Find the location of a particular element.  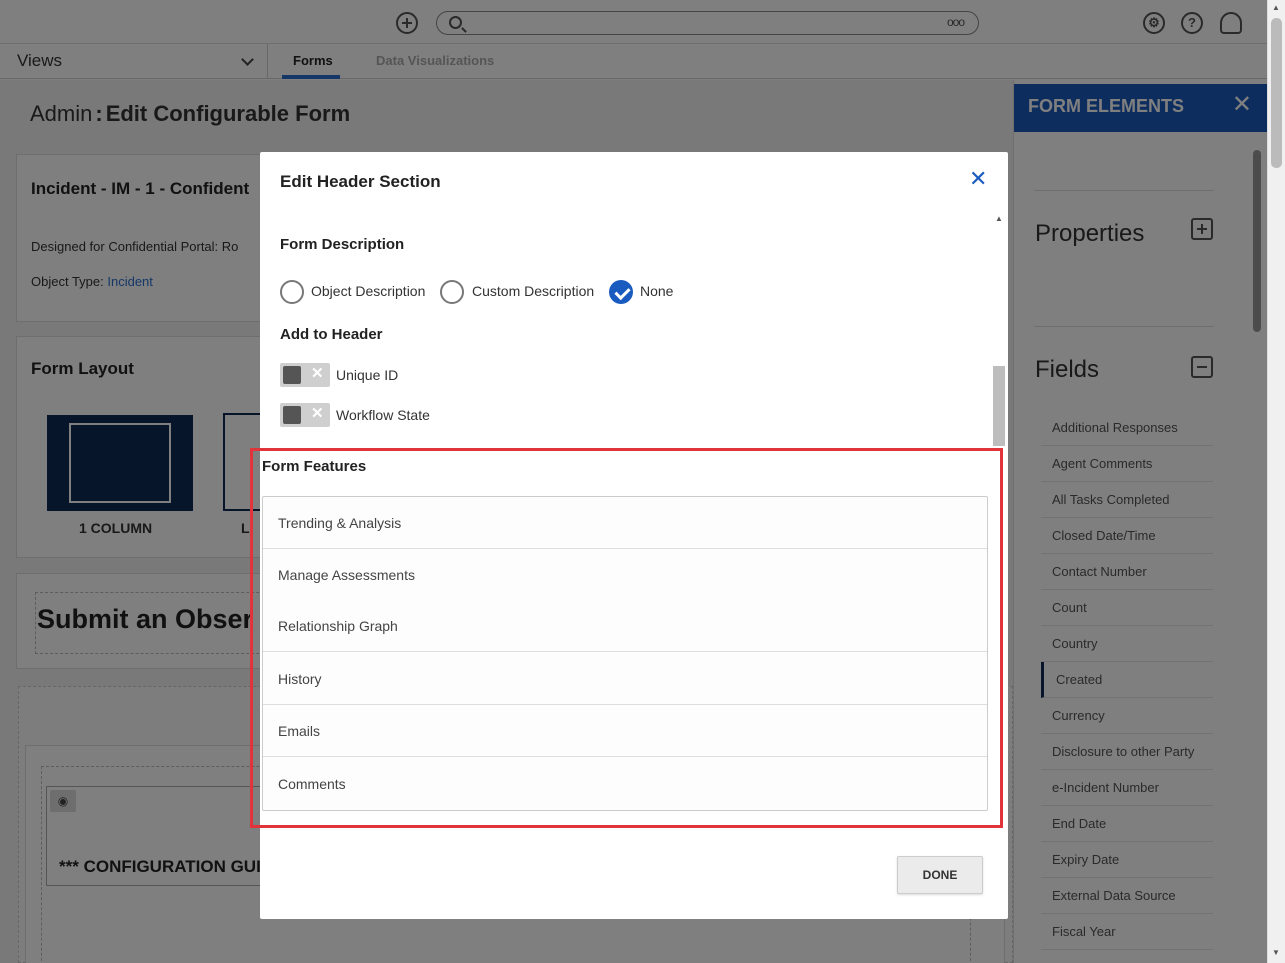

modal-scrollbar is located at coordinates (999, 406).